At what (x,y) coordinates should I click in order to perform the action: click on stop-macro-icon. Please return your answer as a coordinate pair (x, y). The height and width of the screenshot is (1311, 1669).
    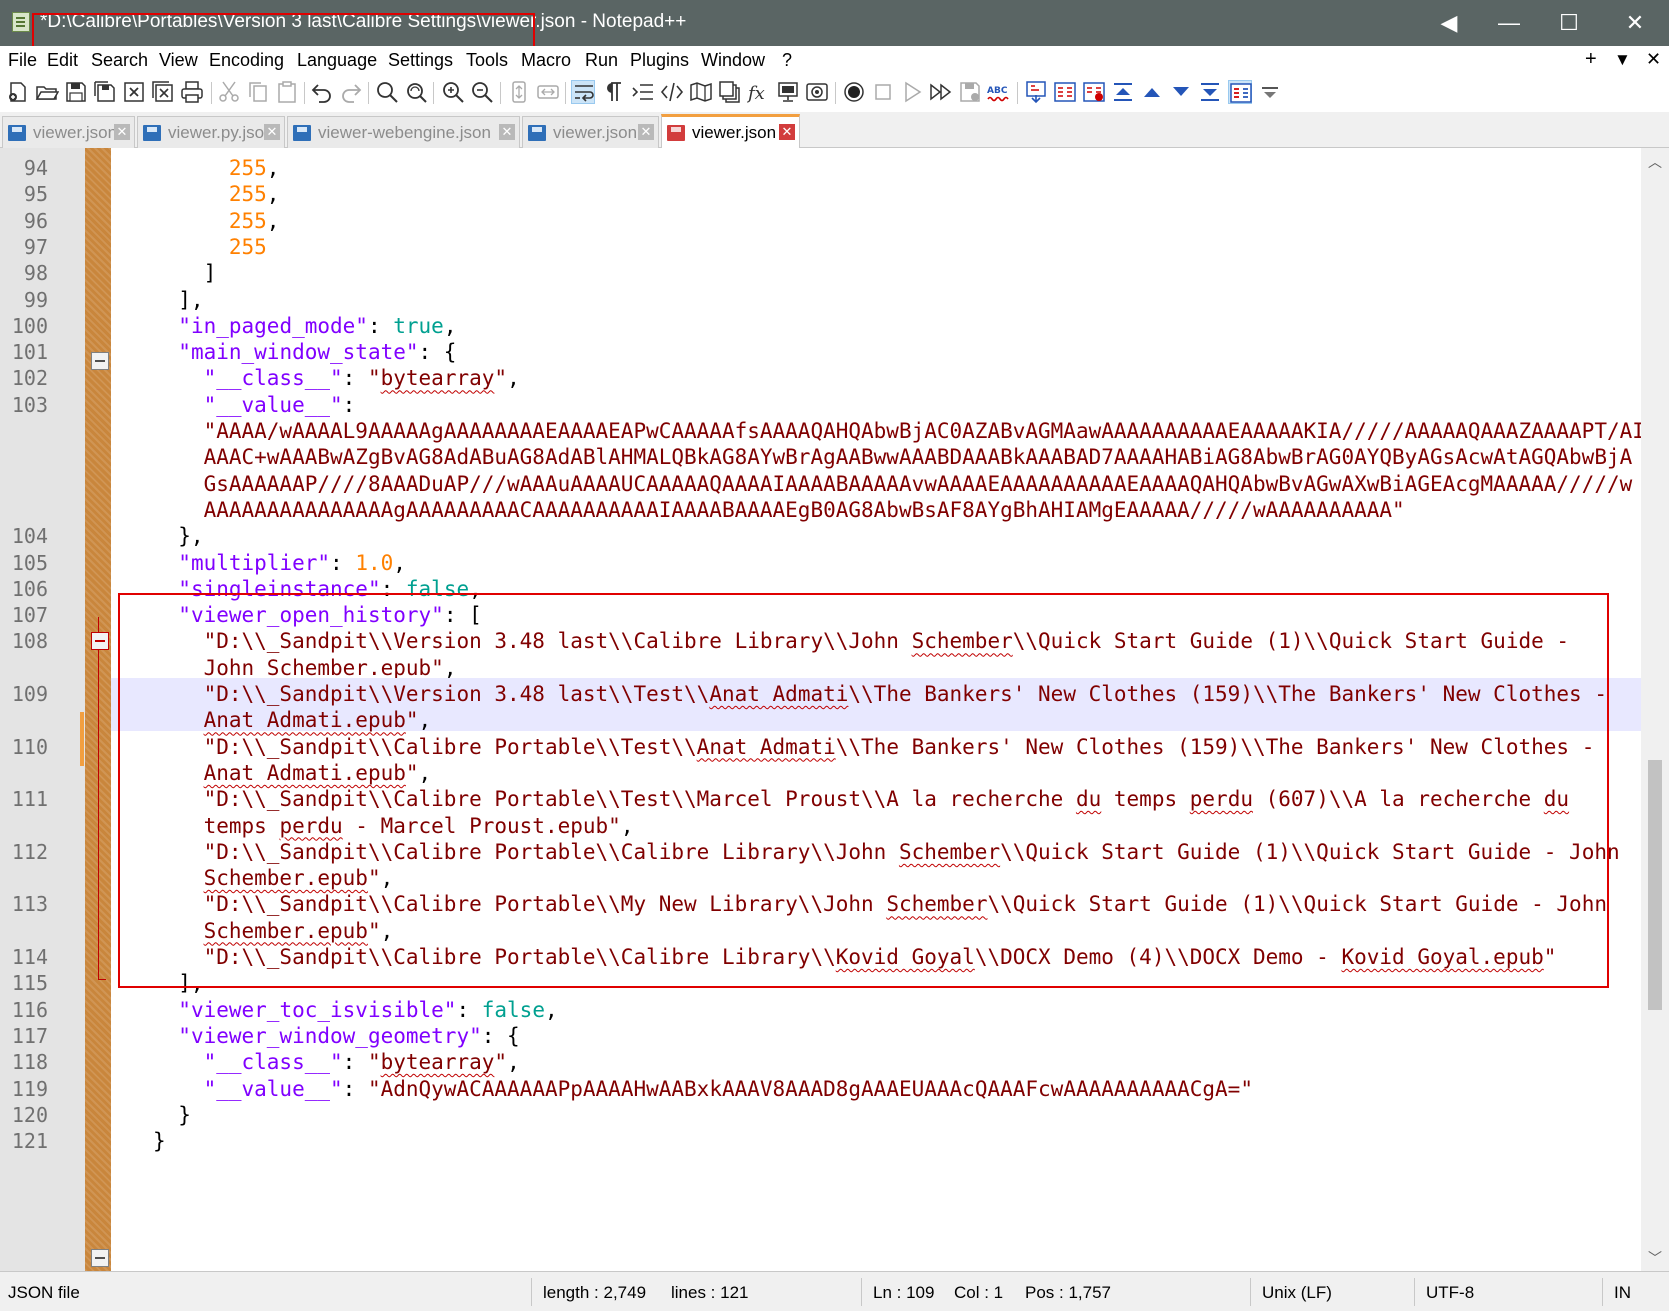
    Looking at the image, I should click on (883, 92).